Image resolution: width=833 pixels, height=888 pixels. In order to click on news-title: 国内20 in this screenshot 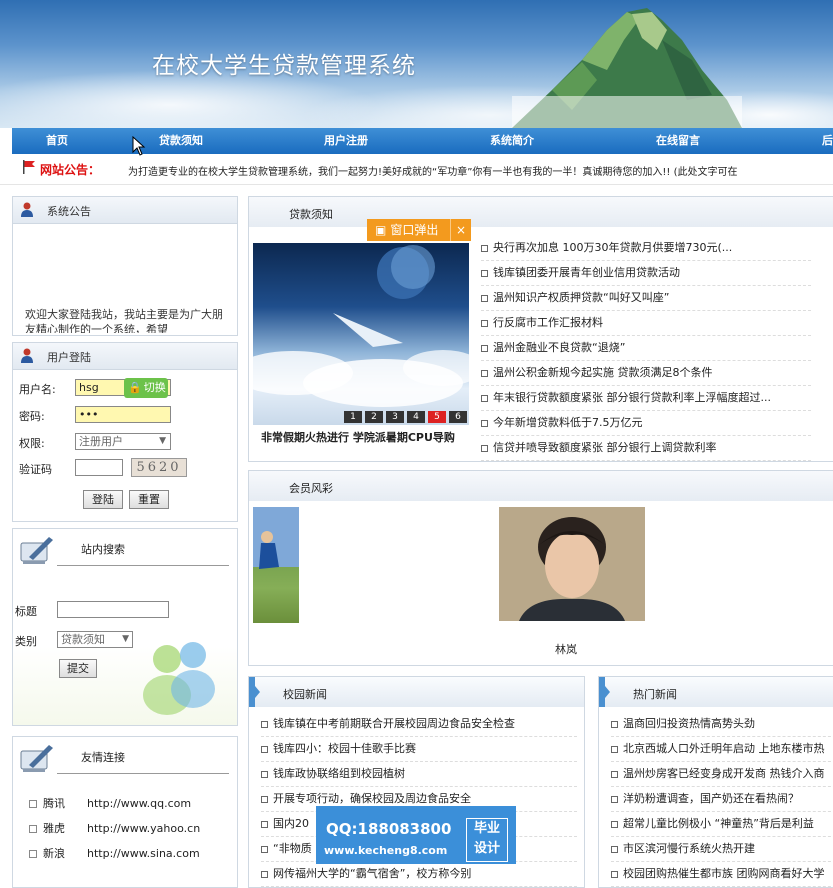, I will do `click(291, 823)`.